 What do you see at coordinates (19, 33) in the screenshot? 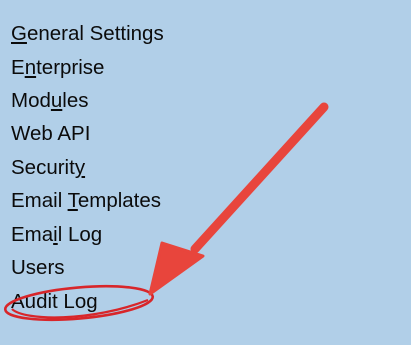
I see `access-key: G` at bounding box center [19, 33].